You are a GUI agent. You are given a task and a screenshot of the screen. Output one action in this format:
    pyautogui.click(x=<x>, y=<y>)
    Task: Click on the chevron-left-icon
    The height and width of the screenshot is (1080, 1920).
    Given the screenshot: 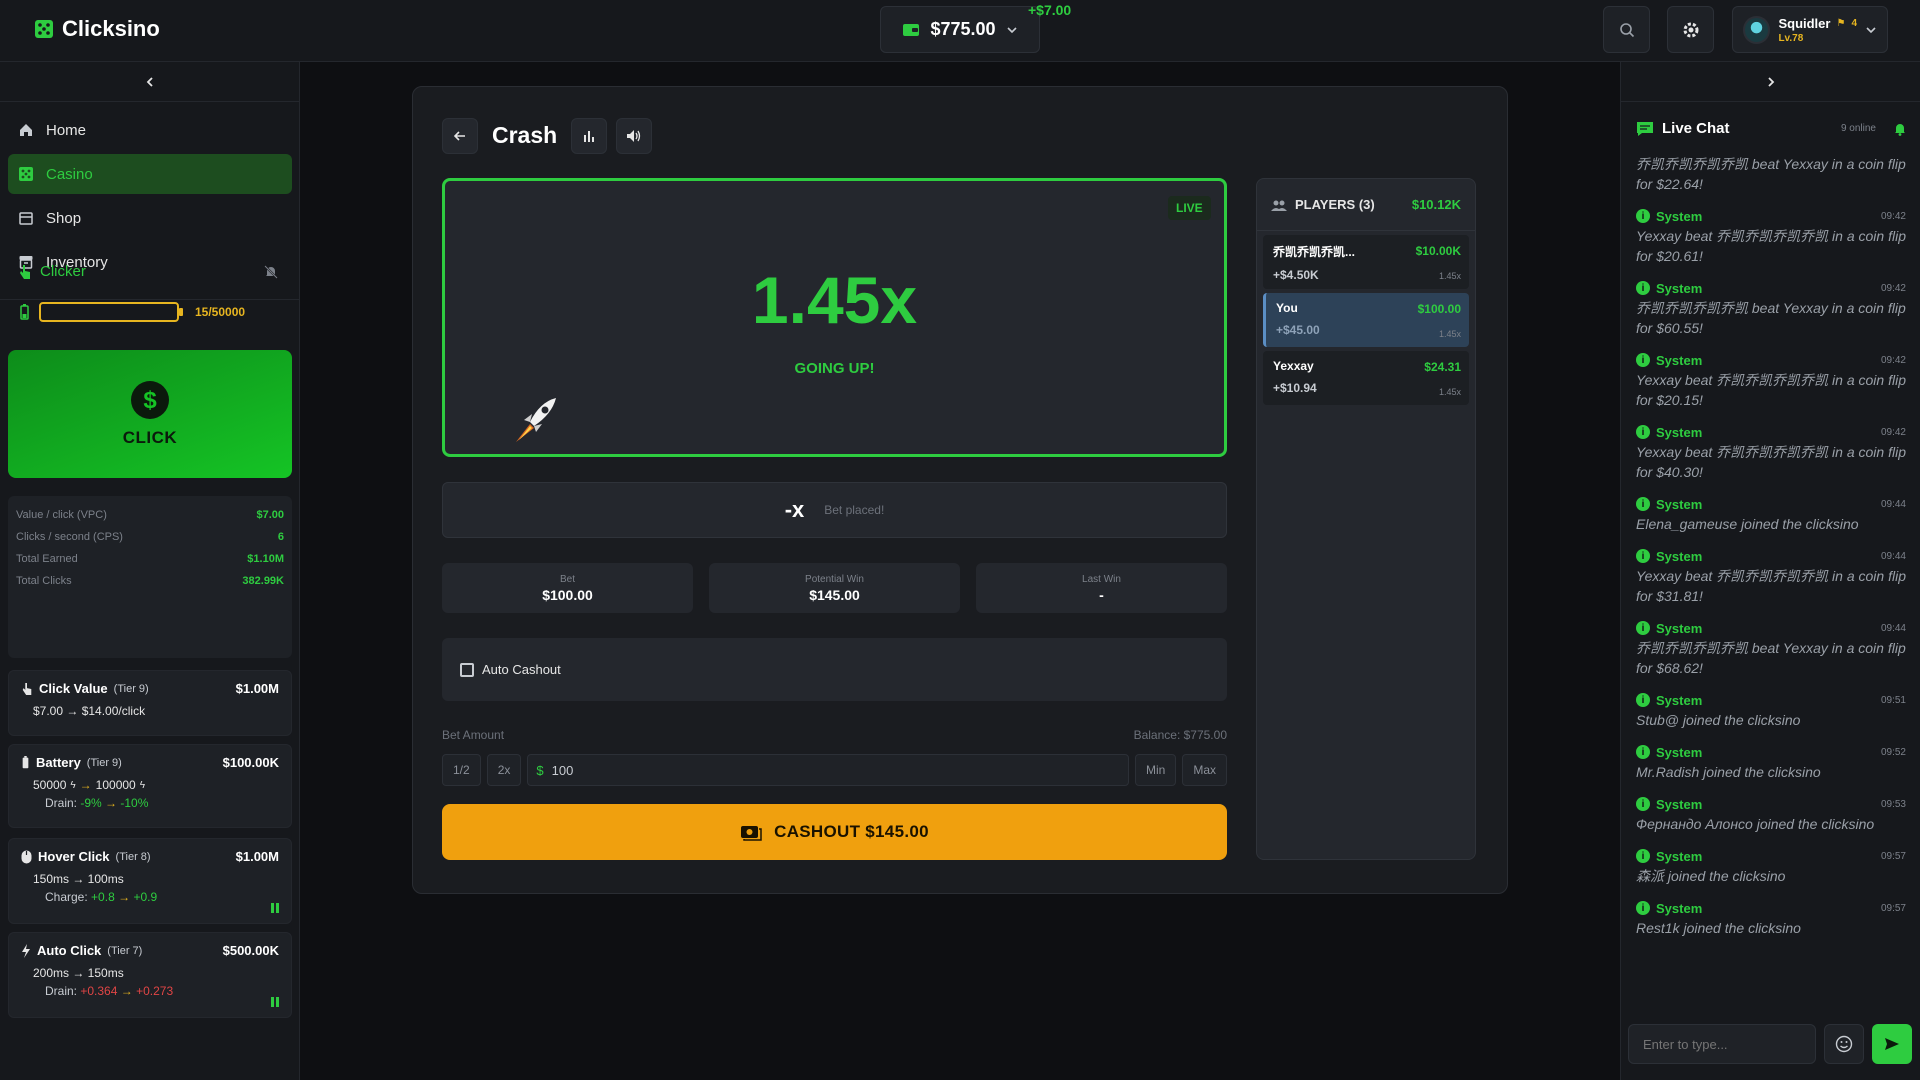 What is the action you would take?
    pyautogui.click(x=150, y=82)
    